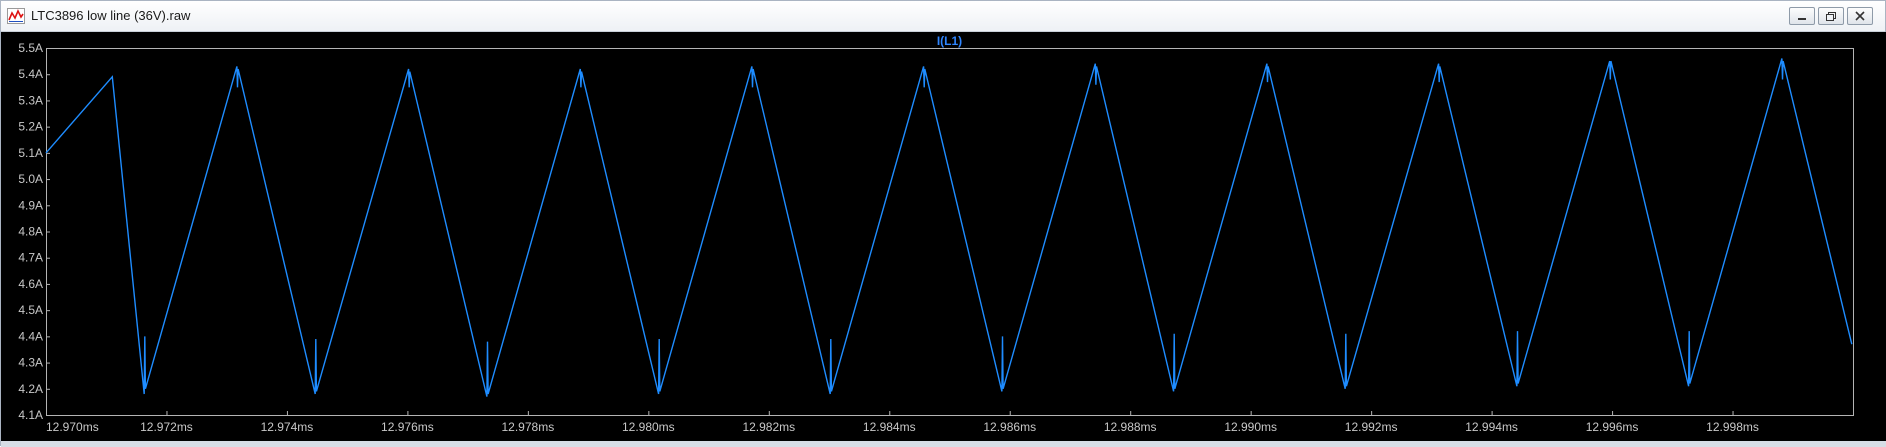 This screenshot has width=1886, height=447. What do you see at coordinates (30, 179) in the screenshot?
I see `y-tick-label: 5.0A` at bounding box center [30, 179].